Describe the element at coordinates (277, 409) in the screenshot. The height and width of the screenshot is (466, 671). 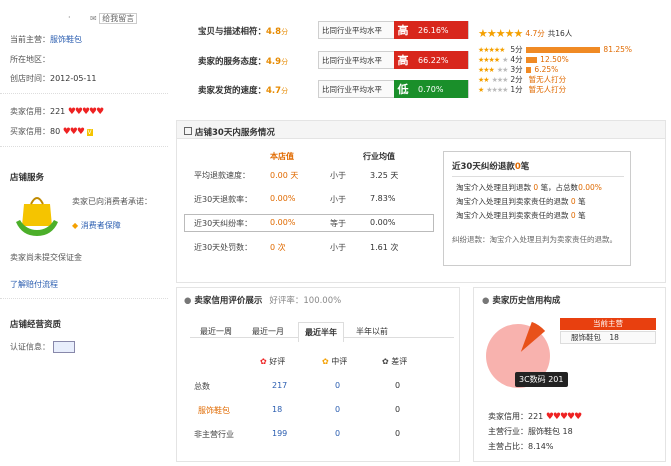
I see `credit-good: 18` at that location.